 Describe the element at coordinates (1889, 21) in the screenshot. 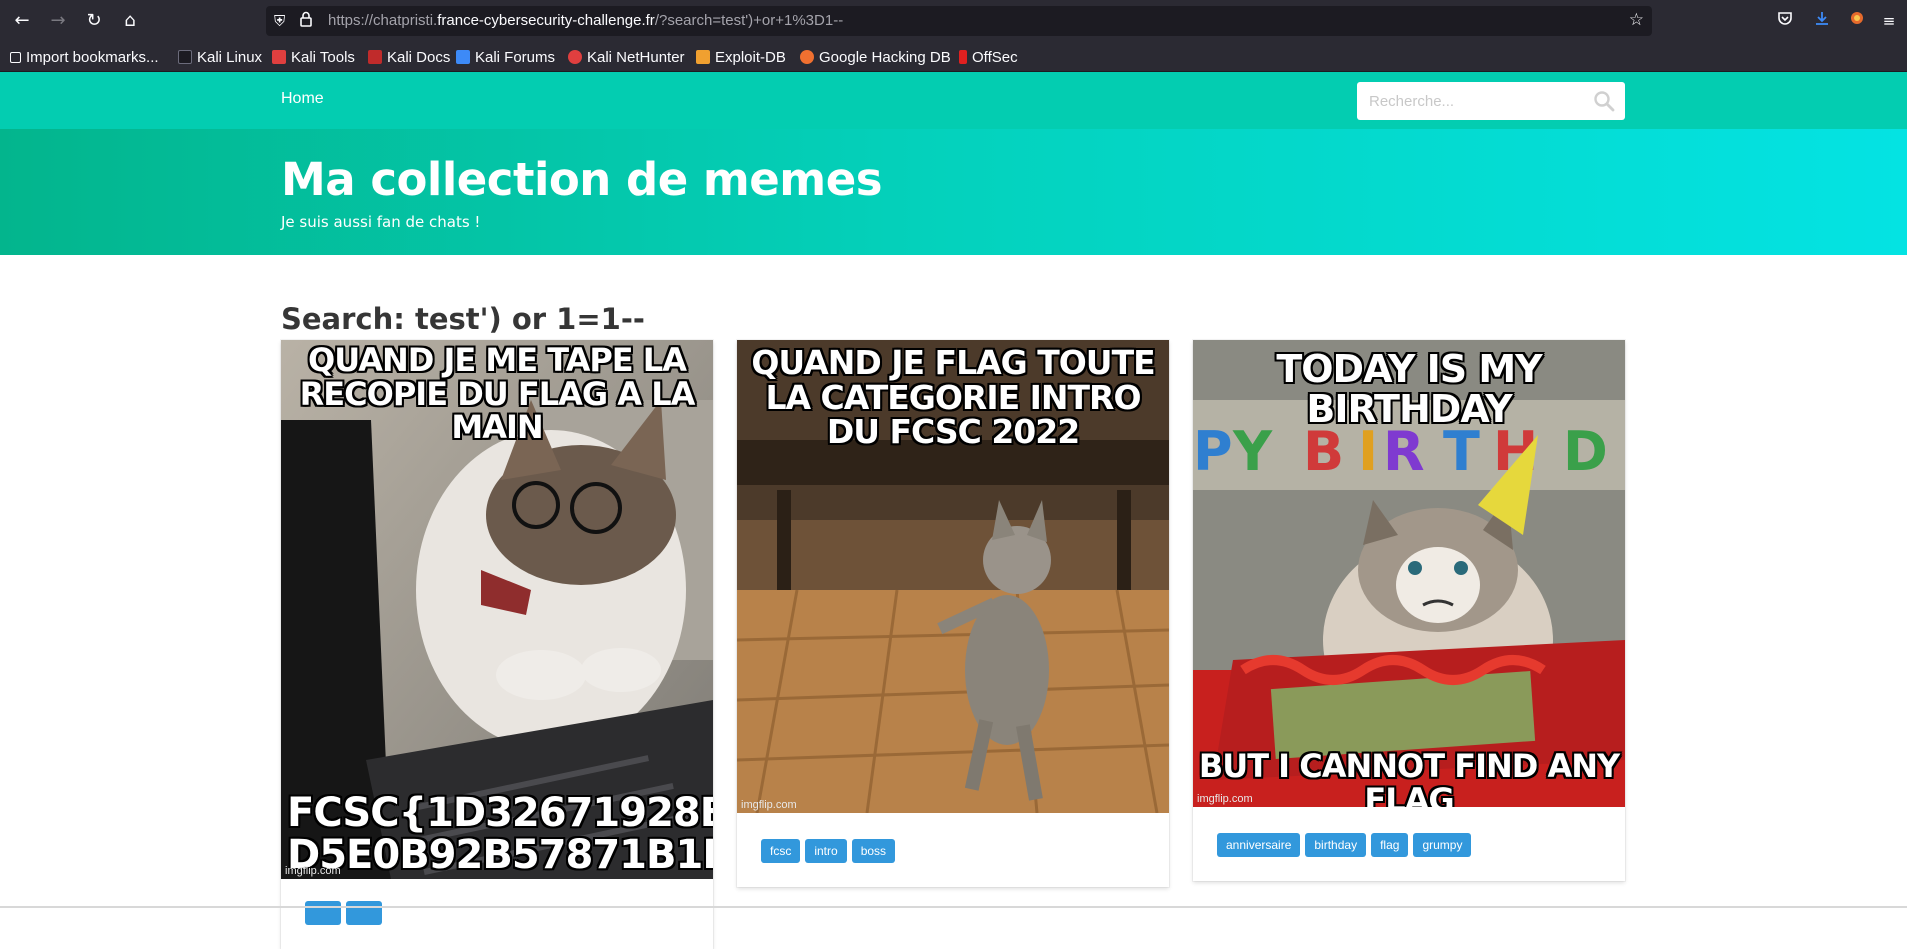

I see `menu-icon: ≡` at that location.